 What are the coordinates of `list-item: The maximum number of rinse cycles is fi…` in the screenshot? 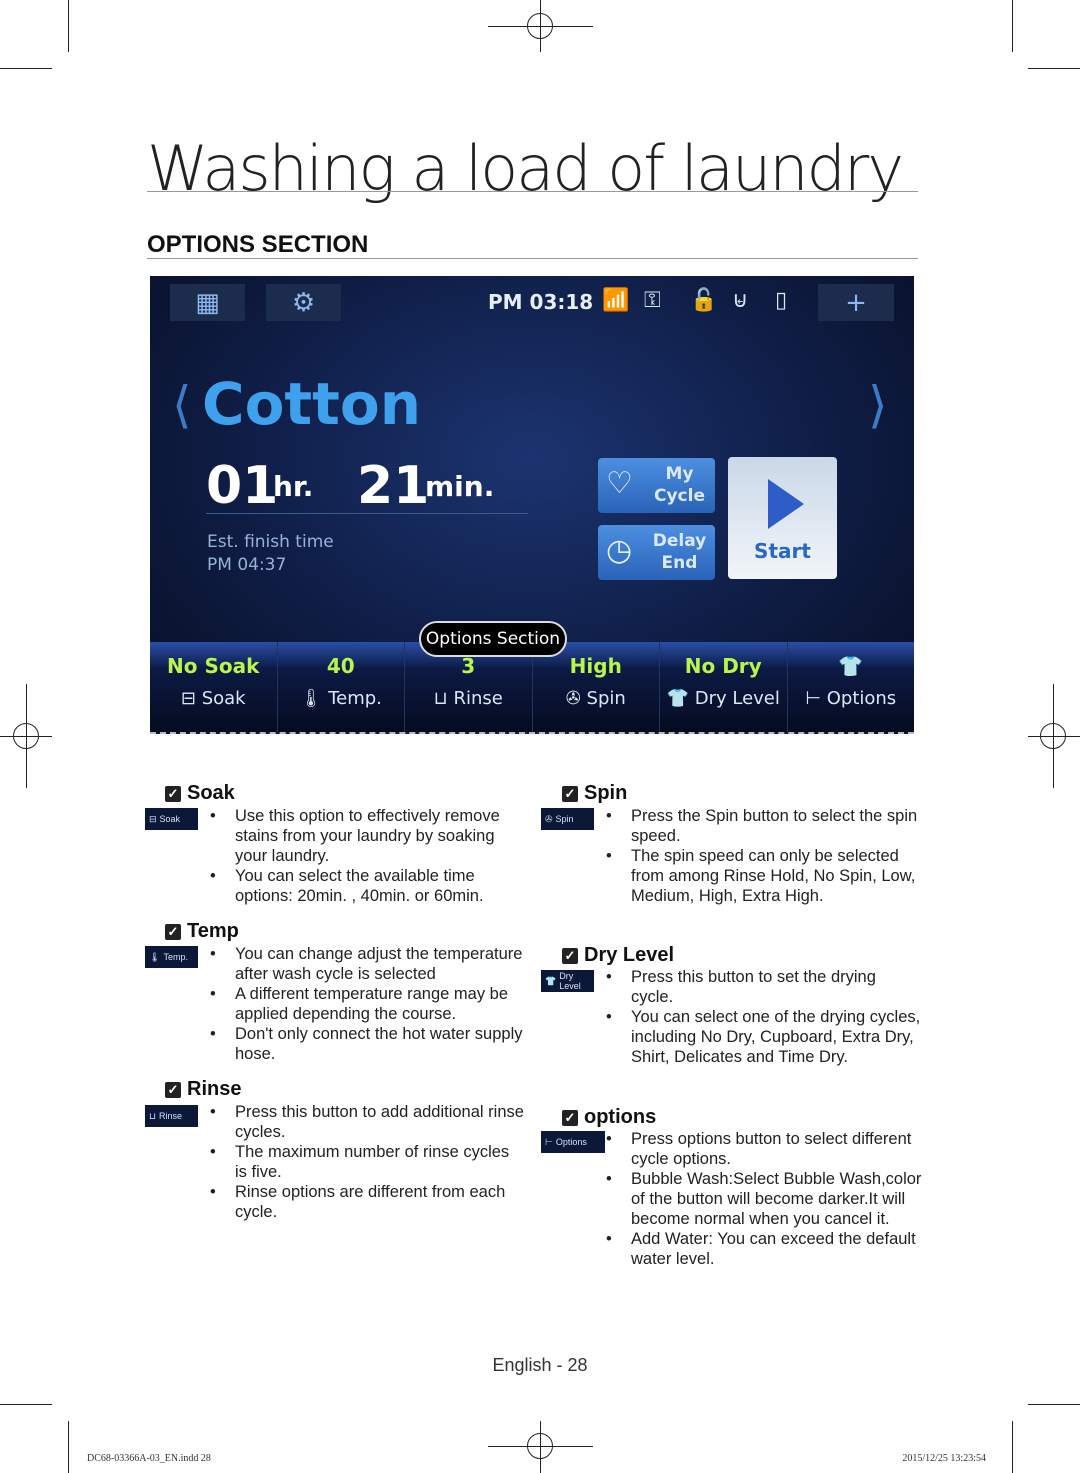 It's located at (367, 1162).